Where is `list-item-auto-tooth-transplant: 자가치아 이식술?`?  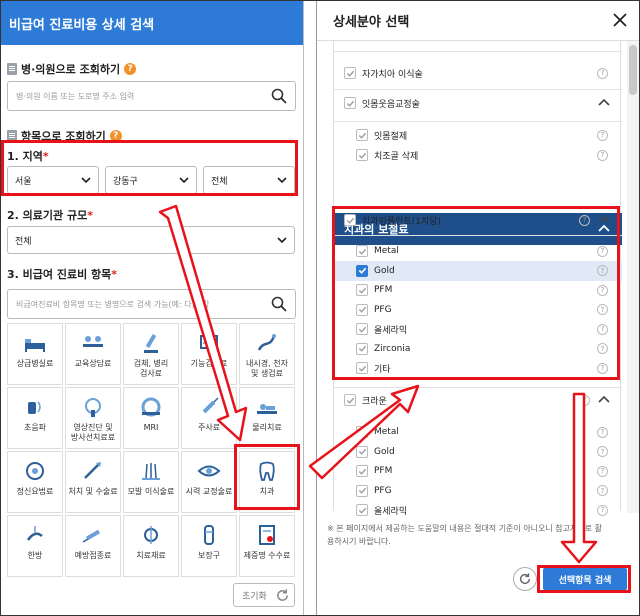
list-item-auto-tooth-transplant: 자가치아 이식술? is located at coordinates (478, 73).